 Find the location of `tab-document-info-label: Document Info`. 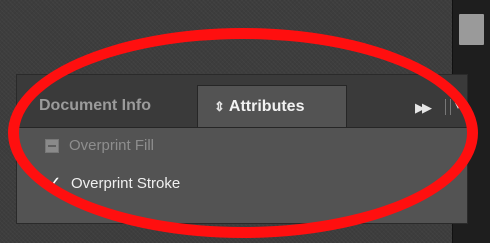

tab-document-info-label: Document Info is located at coordinates (95, 105).